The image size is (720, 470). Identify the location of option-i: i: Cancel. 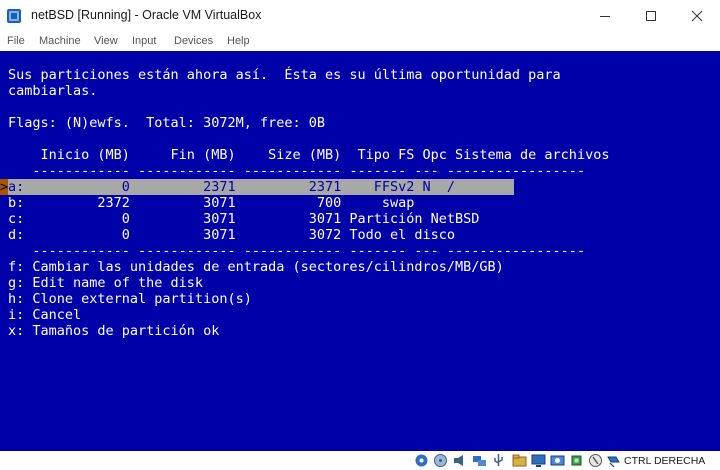
(44, 315).